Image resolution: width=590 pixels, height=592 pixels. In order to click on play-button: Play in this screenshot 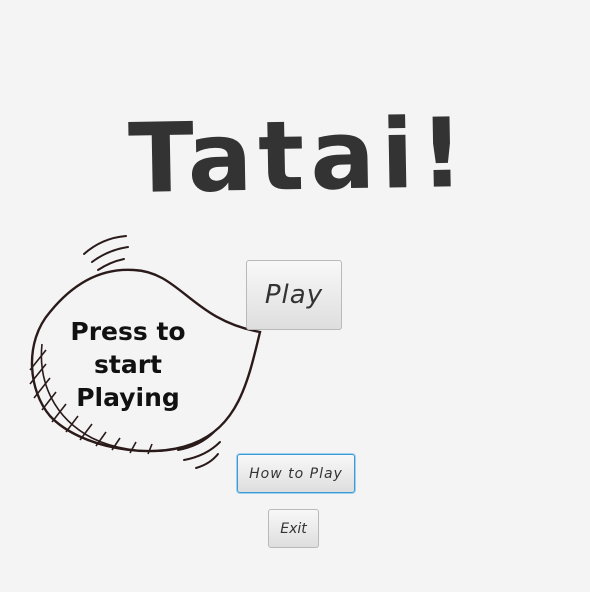, I will do `click(294, 295)`.